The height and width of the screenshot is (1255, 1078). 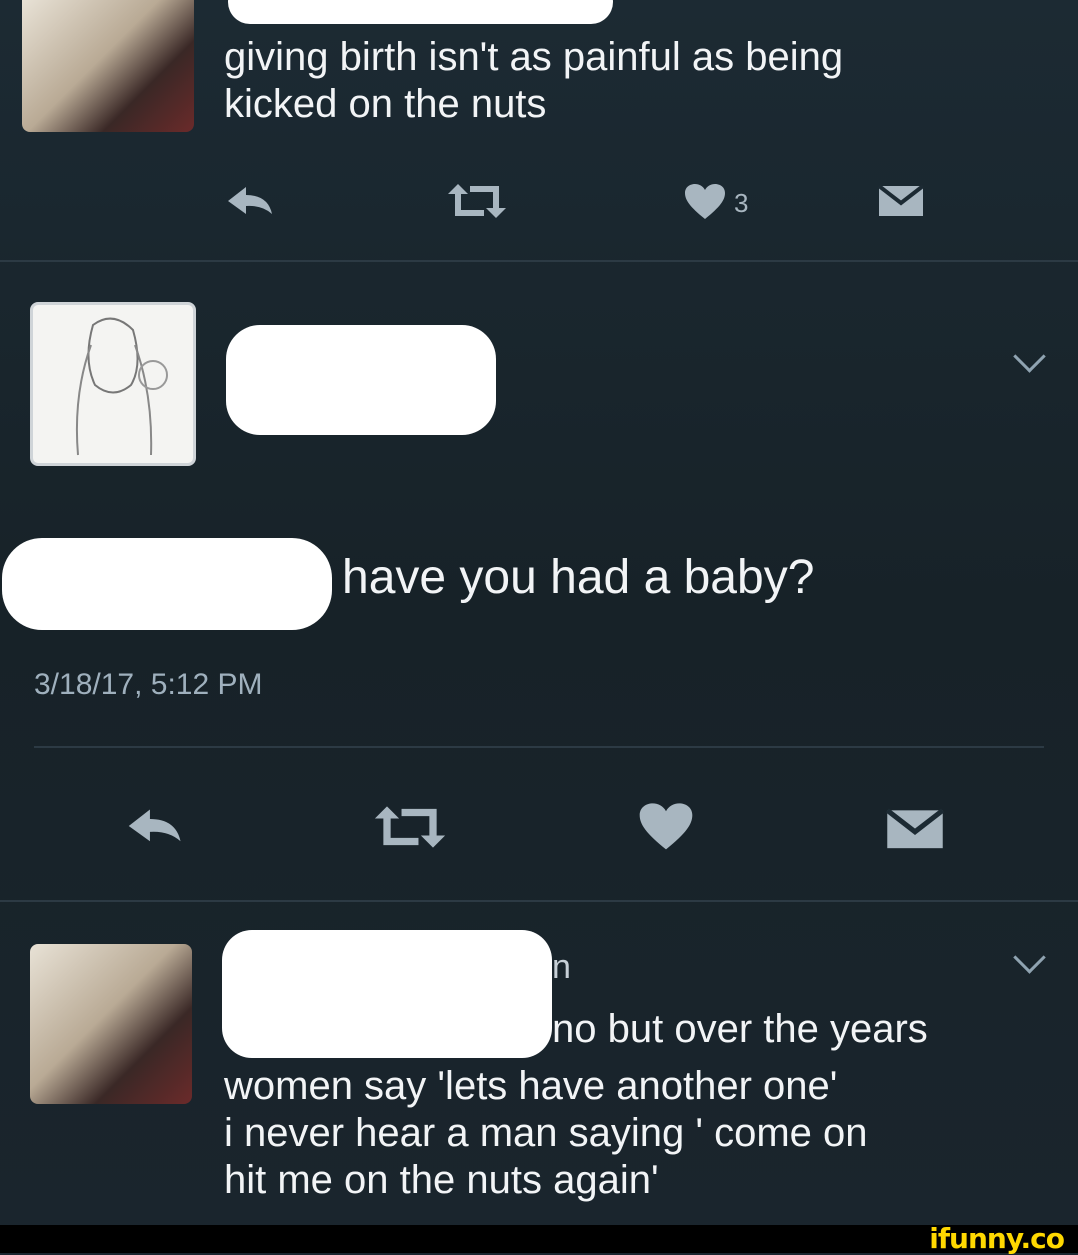 I want to click on redacted-handle, so click(x=167, y=584).